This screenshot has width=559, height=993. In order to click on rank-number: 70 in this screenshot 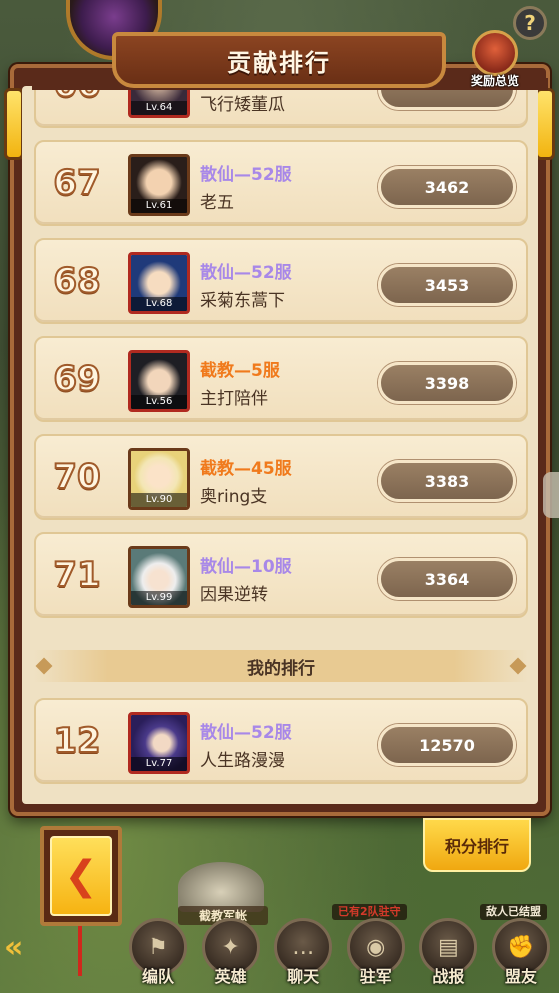, I will do `click(76, 477)`.